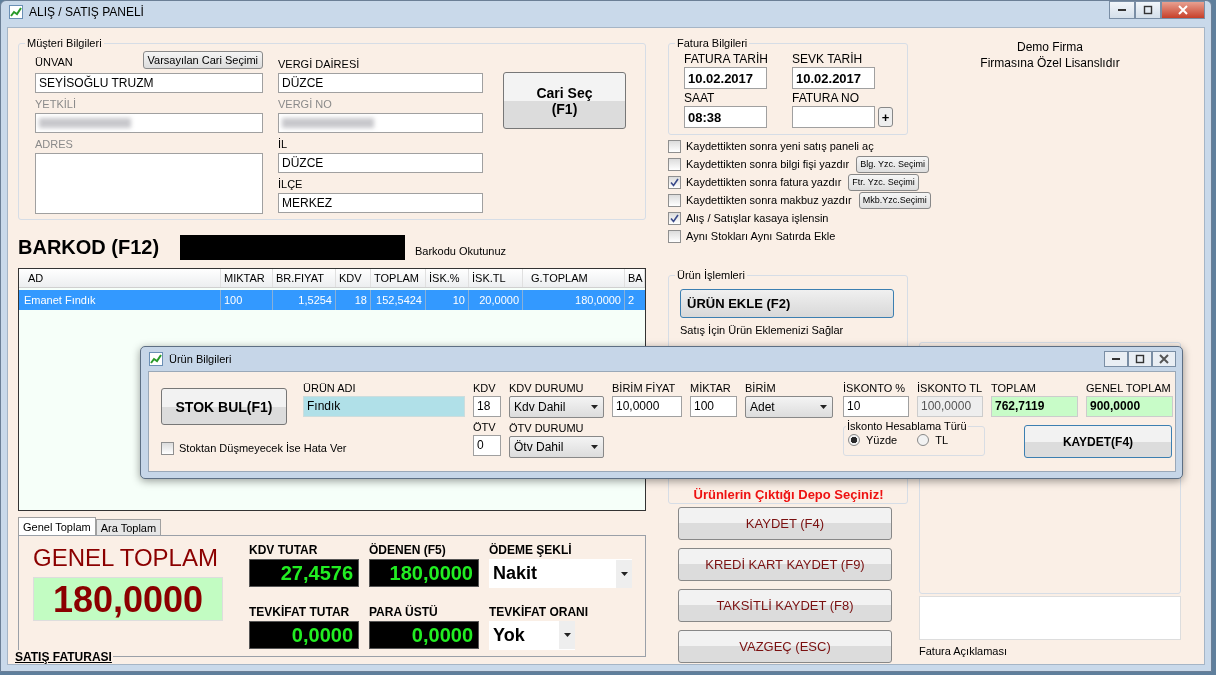 The height and width of the screenshot is (675, 1216). Describe the element at coordinates (556, 447) in the screenshot. I see `dropdown: Ötv Dahil` at that location.